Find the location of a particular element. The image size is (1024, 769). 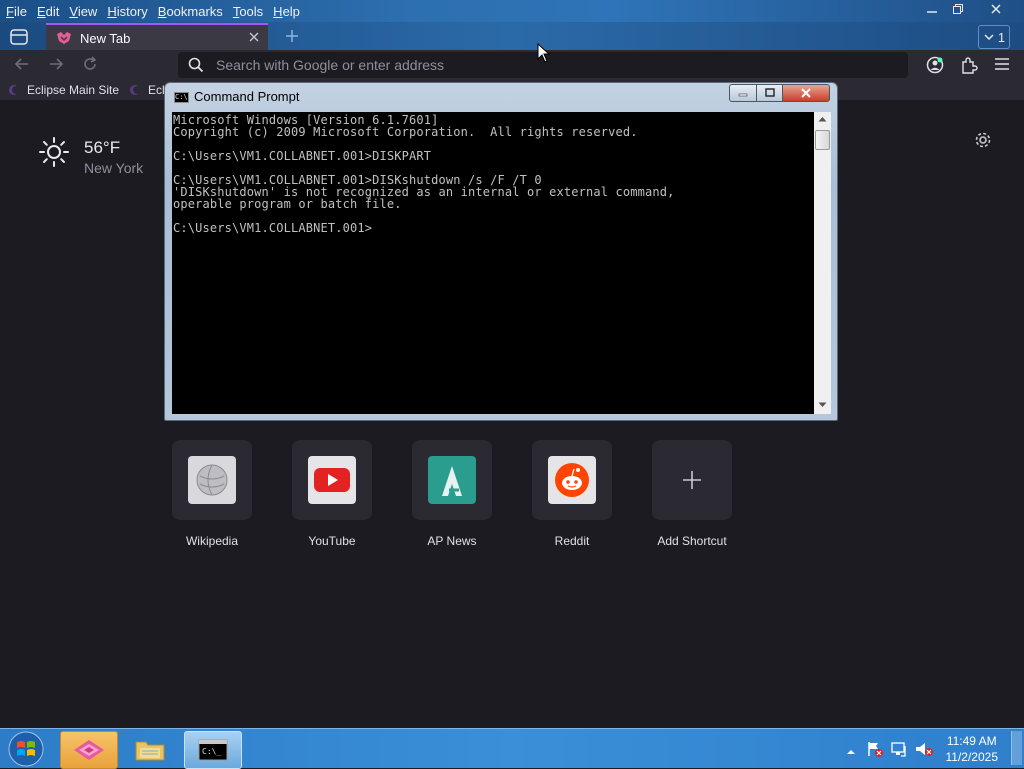

tab-count: 1 is located at coordinates (1001, 37).